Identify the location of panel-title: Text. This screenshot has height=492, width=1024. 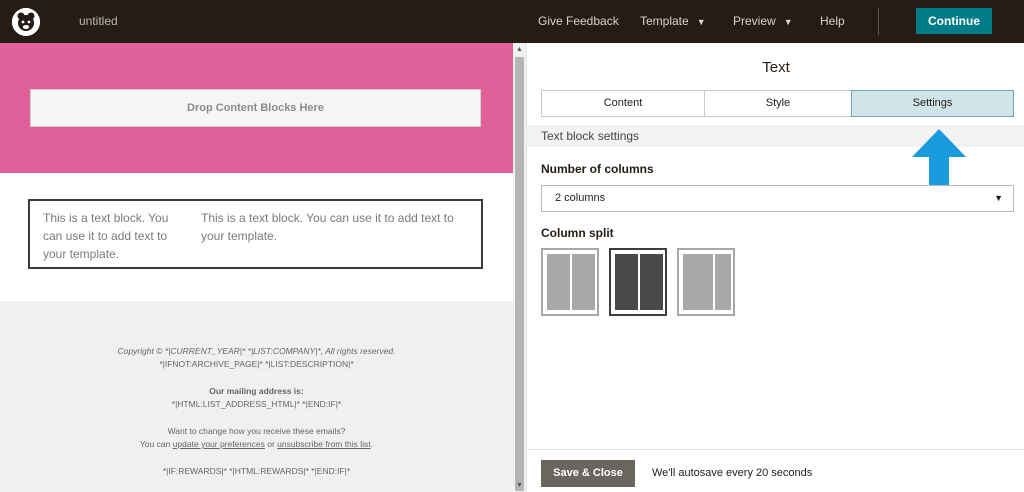
(776, 67).